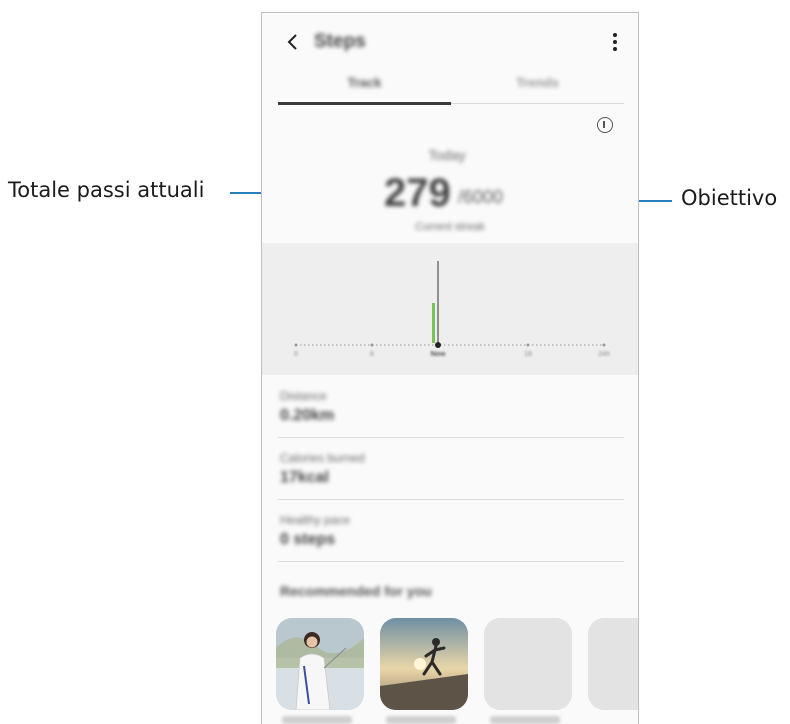  Describe the element at coordinates (307, 415) in the screenshot. I see `stat-value: 0.20km` at that location.